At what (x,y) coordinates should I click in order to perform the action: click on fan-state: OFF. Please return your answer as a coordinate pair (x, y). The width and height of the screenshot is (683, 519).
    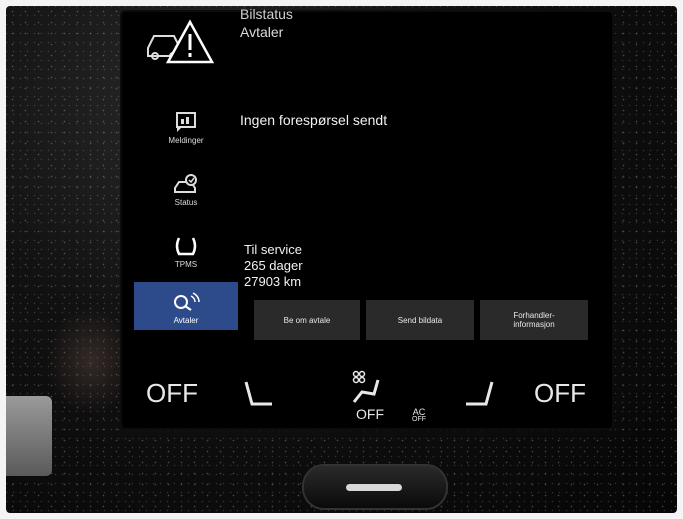
    Looking at the image, I should click on (370, 414).